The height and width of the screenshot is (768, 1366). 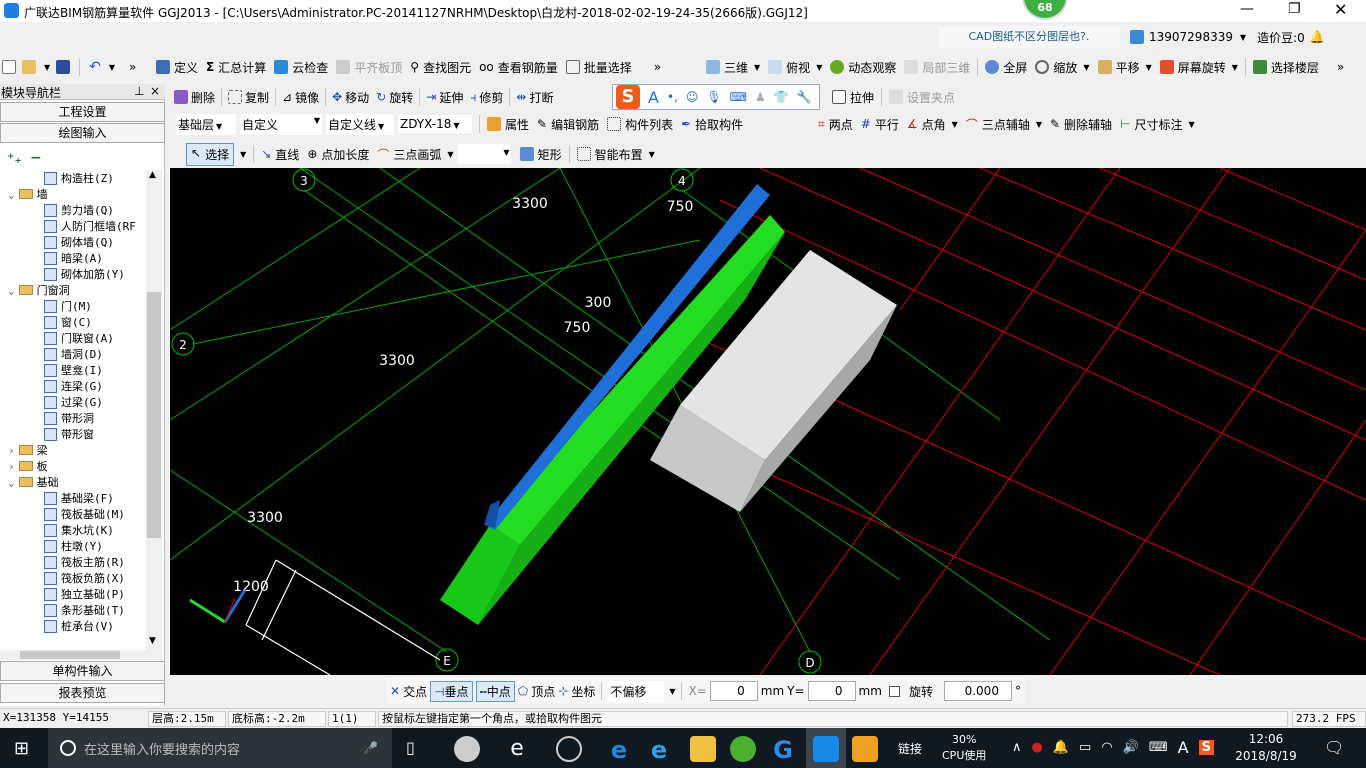 What do you see at coordinates (583, 691) in the screenshot?
I see `snap-coordinate: 坐标` at bounding box center [583, 691].